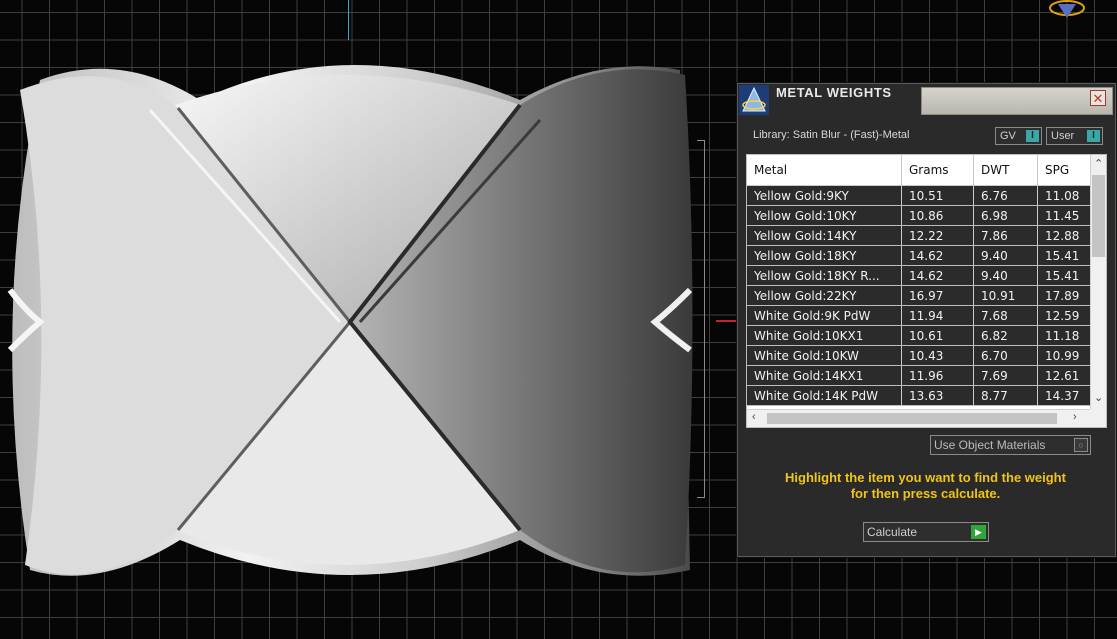  I want to click on cell-grams: 13.63, so click(937, 395).